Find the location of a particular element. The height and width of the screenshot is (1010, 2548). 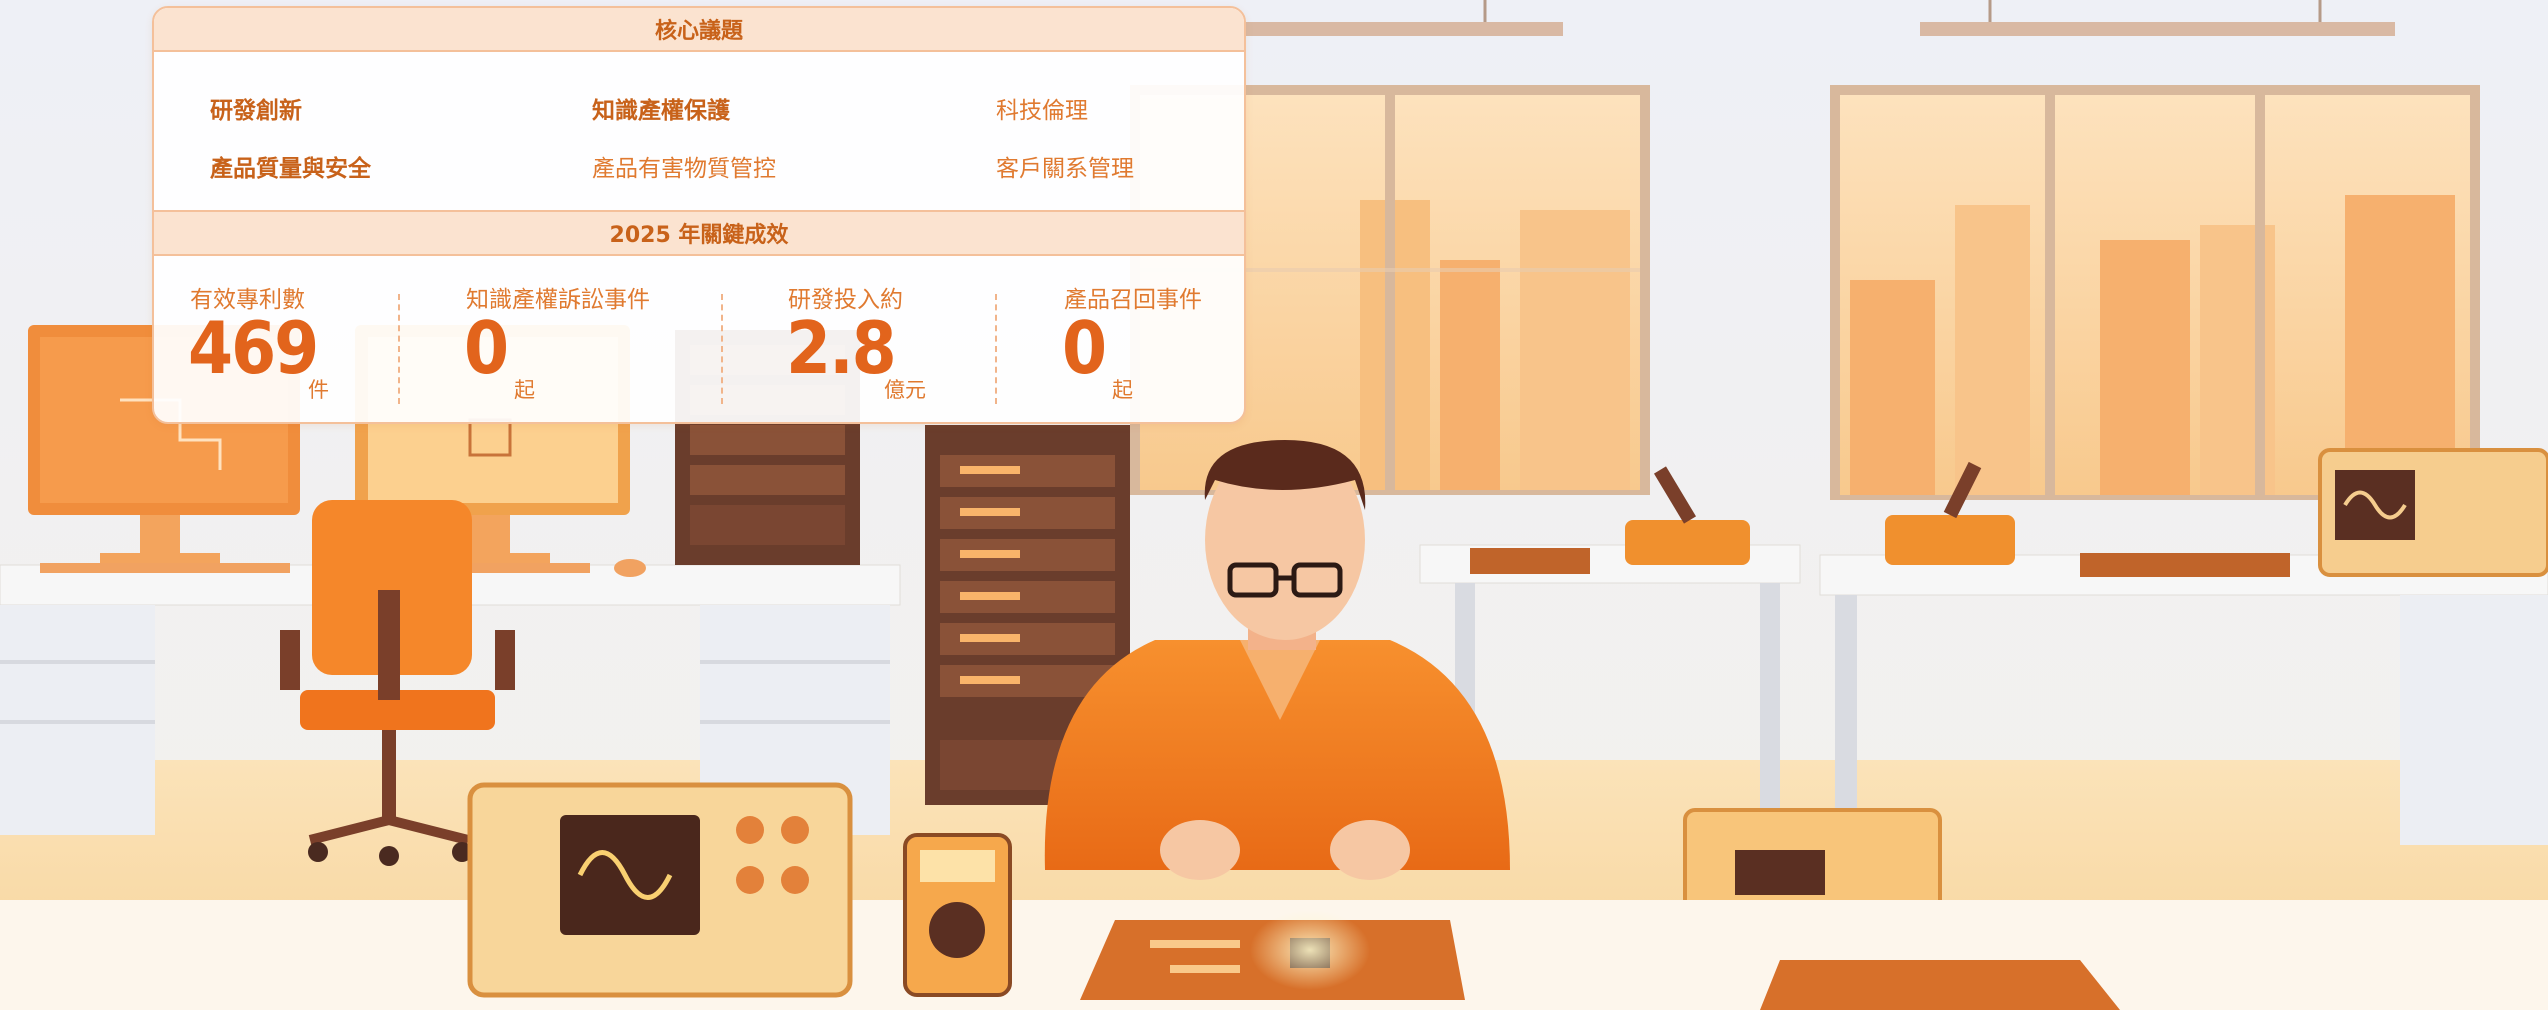

kpi-value: 2.8 is located at coordinates (841, 348).